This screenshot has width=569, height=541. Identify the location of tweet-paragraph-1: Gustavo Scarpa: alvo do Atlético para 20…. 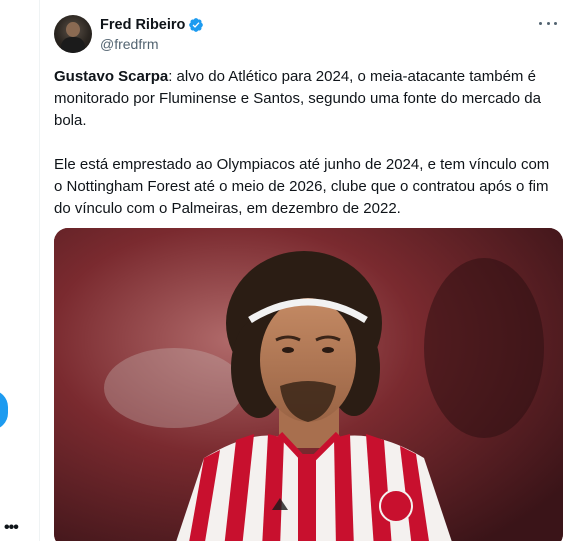
(306, 99).